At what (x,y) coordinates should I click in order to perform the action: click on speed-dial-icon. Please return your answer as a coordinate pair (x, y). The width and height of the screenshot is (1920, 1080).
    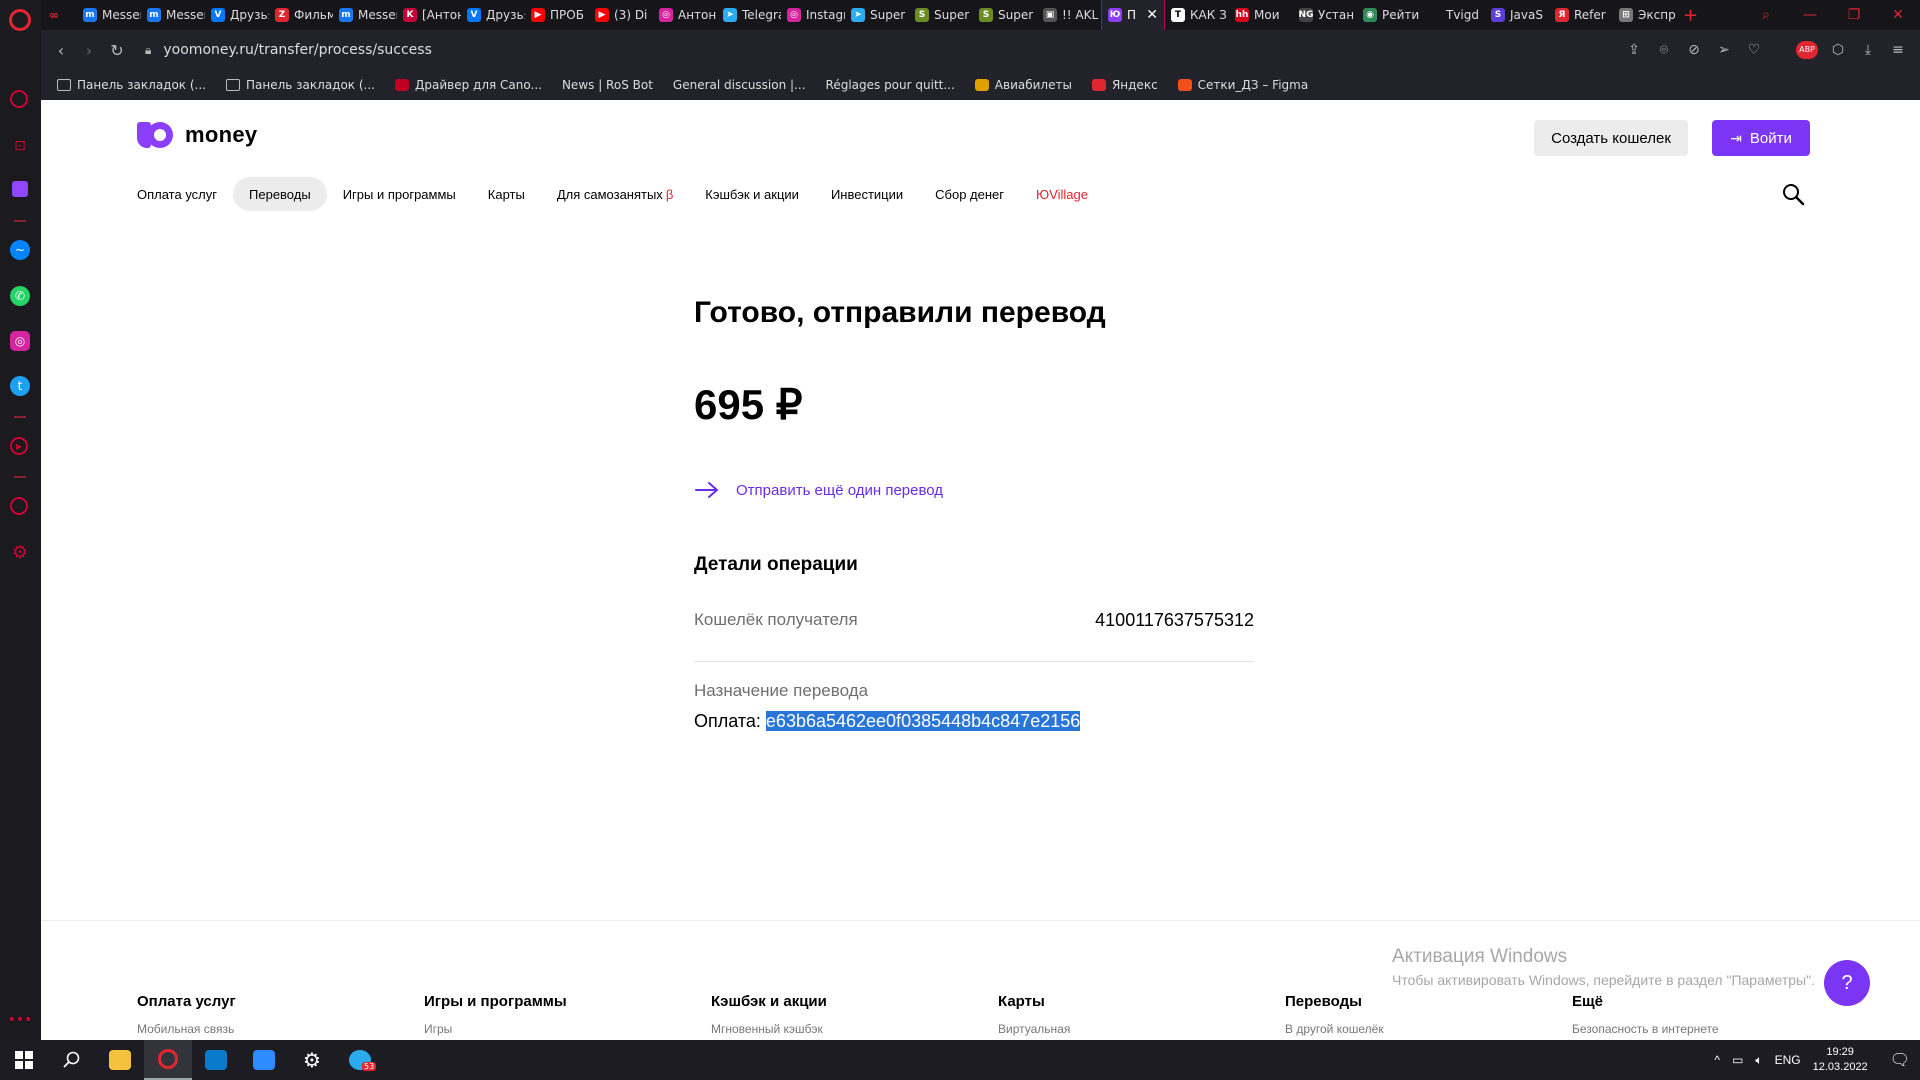
    Looking at the image, I should click on (19, 99).